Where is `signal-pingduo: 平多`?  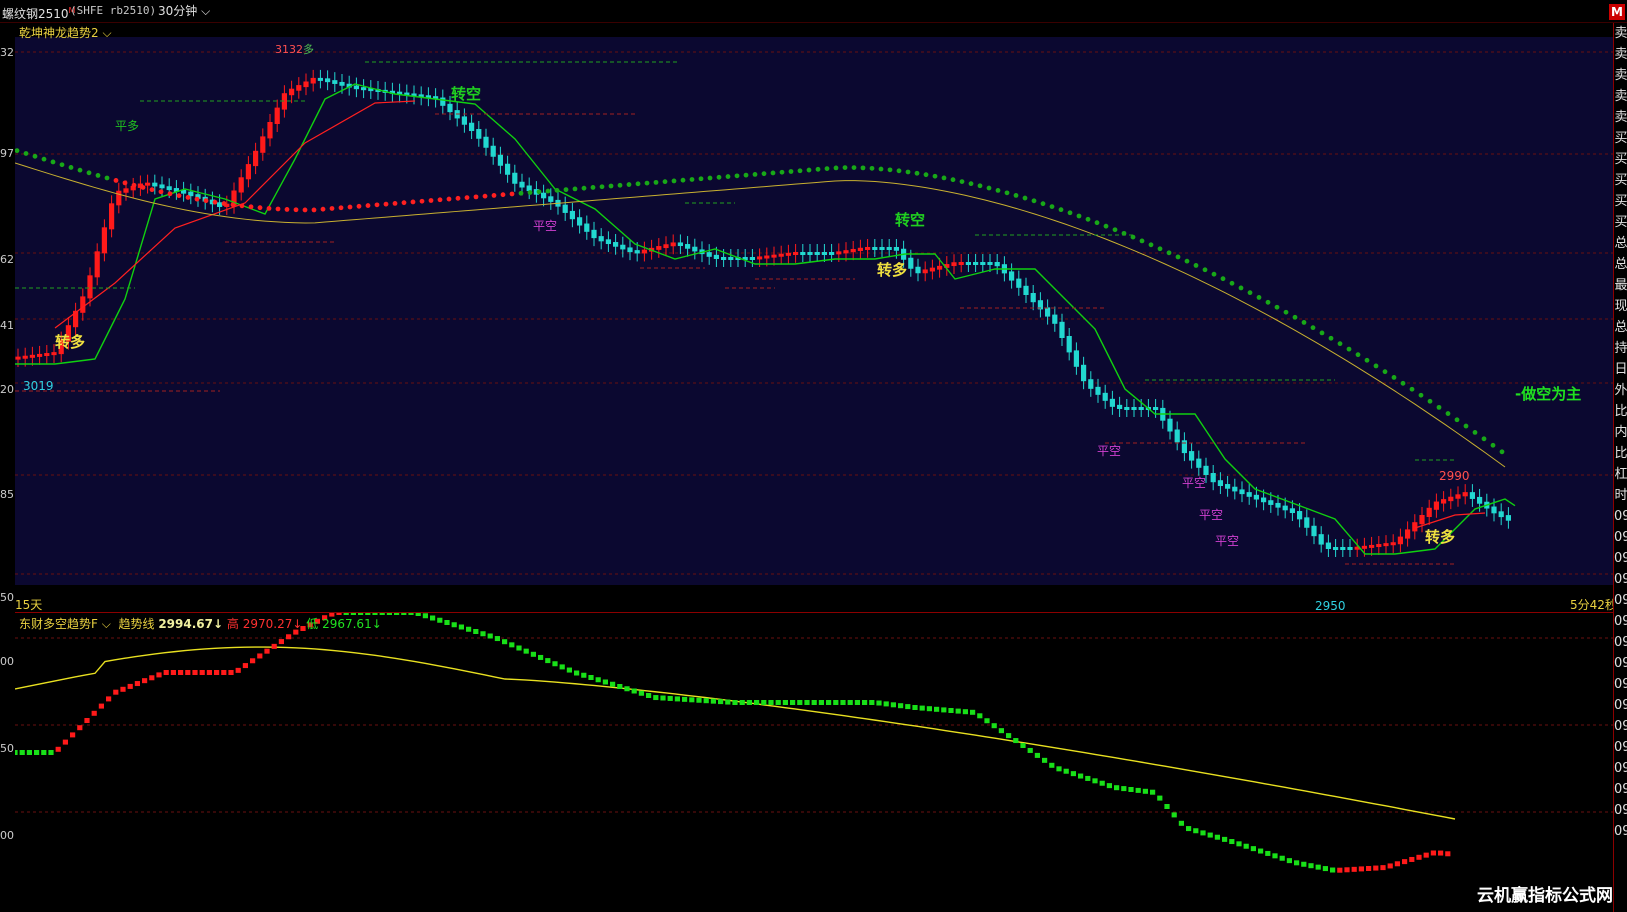 signal-pingduo: 平多 is located at coordinates (127, 126).